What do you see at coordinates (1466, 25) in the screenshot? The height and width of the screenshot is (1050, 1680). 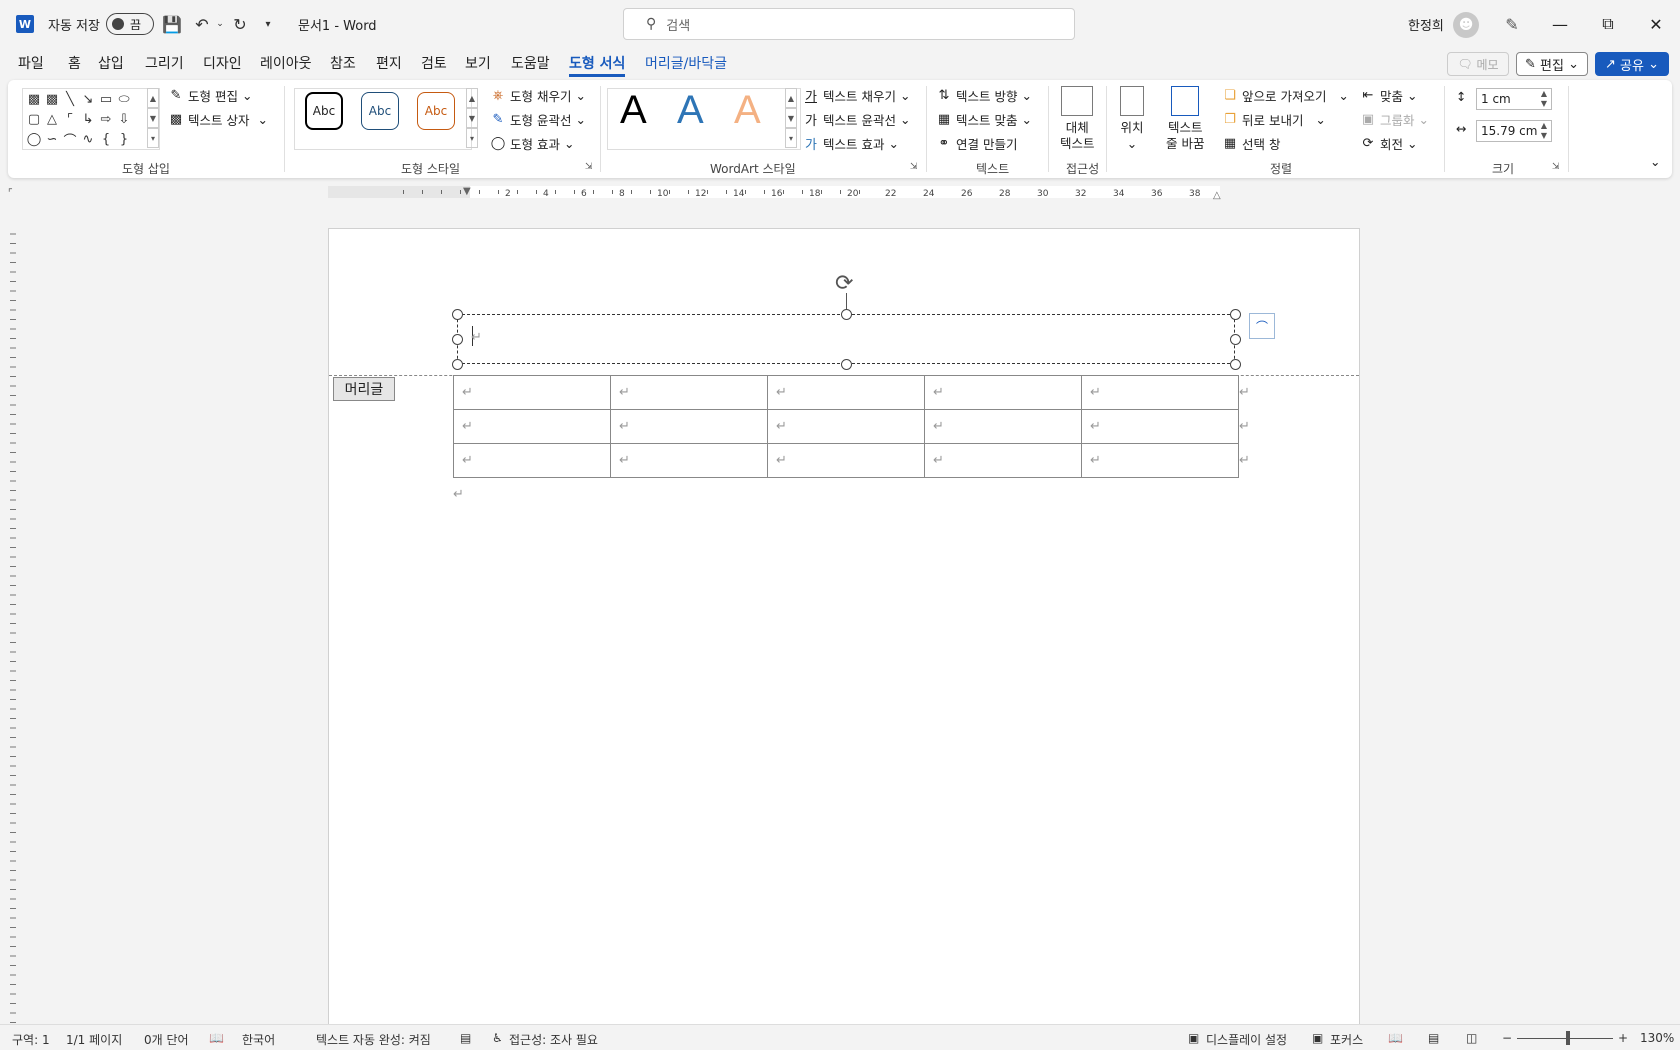 I see `avatar: ☻` at bounding box center [1466, 25].